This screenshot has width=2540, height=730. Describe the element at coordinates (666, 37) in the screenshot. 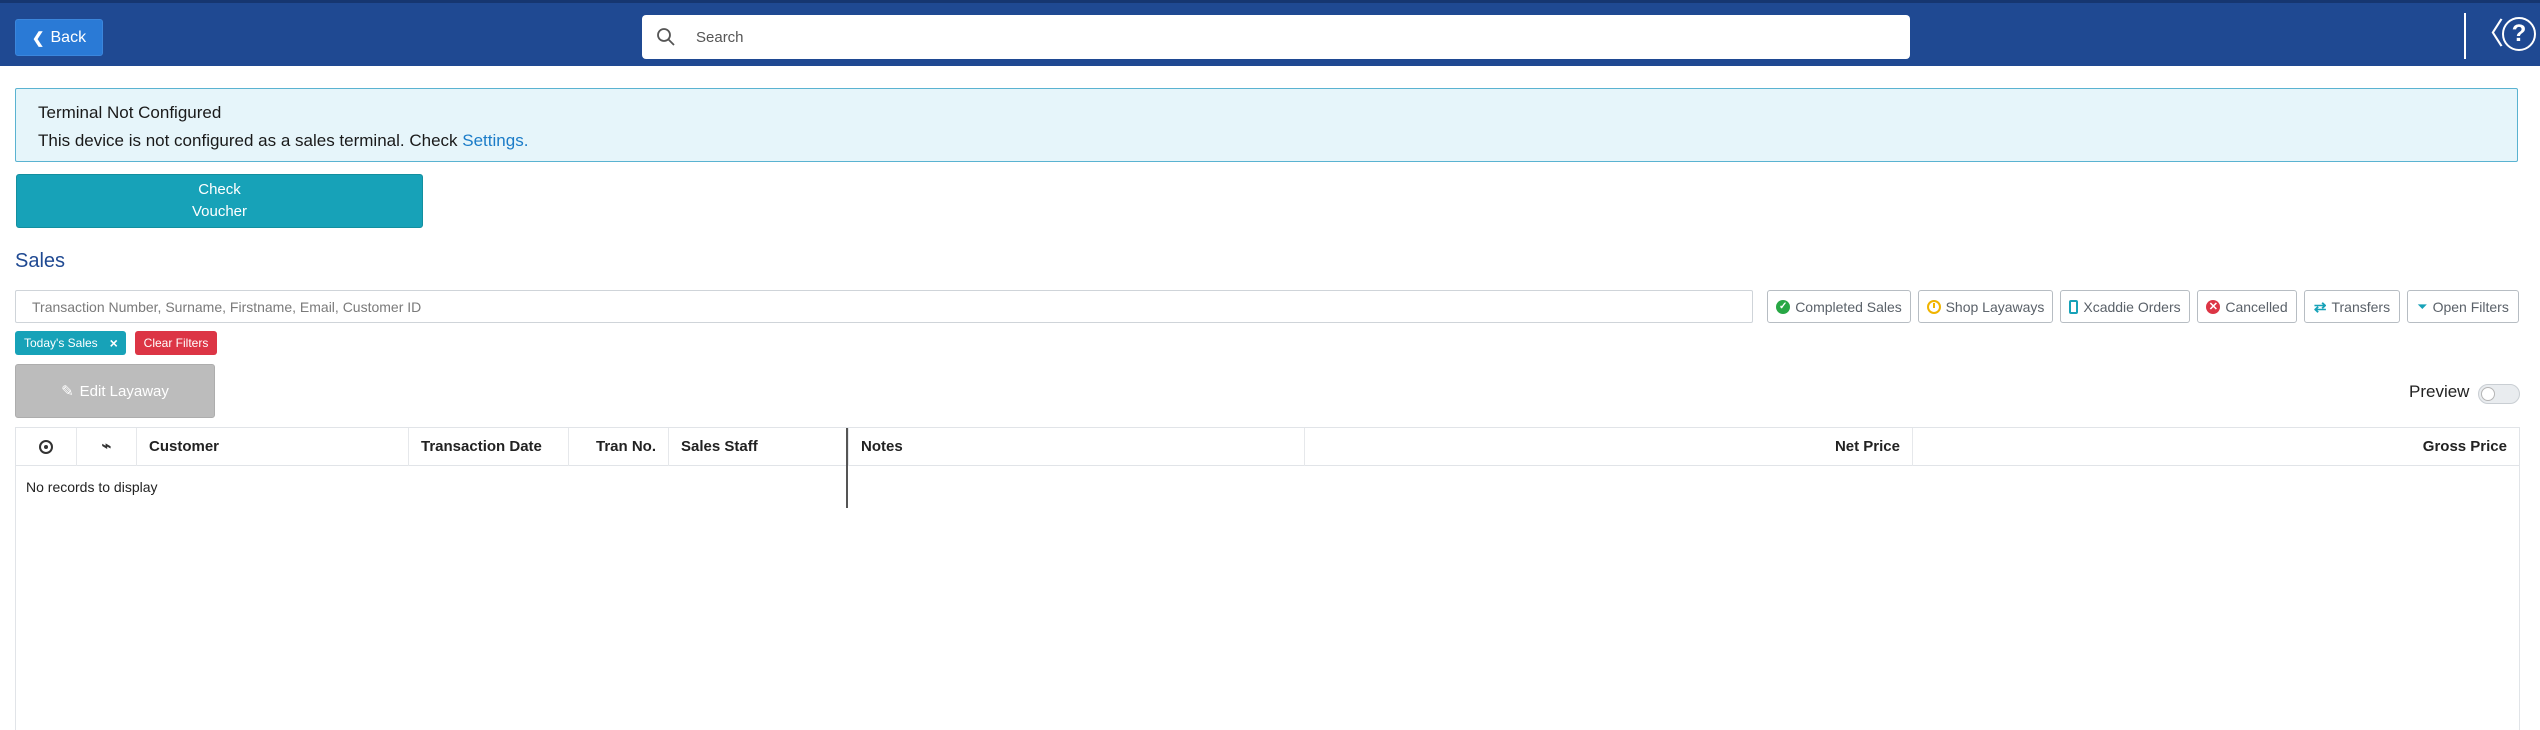

I see `search-icon` at that location.